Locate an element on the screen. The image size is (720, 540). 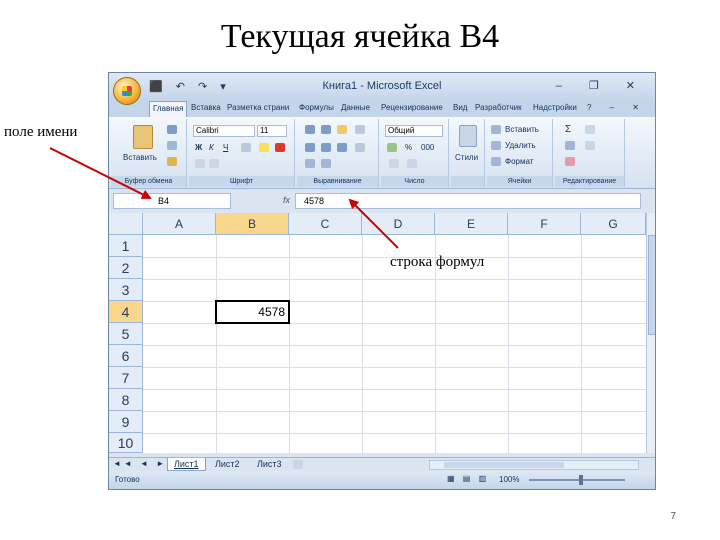
sheet-tab-1: Лист1 is located at coordinates (186, 464).